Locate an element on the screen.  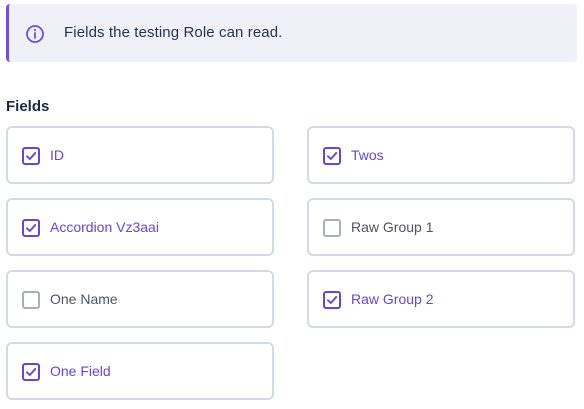
field-option-one-field: One Field is located at coordinates (140, 371).